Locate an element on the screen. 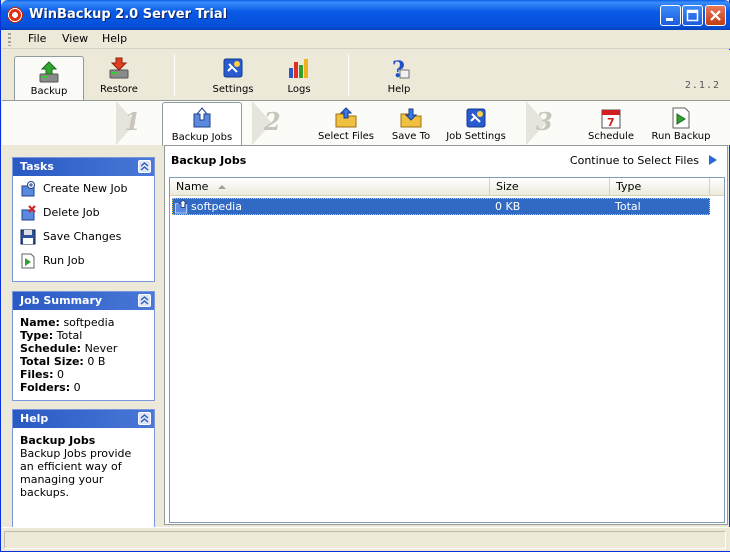 This screenshot has height=552, width=730. help-title: Help is located at coordinates (34, 418).